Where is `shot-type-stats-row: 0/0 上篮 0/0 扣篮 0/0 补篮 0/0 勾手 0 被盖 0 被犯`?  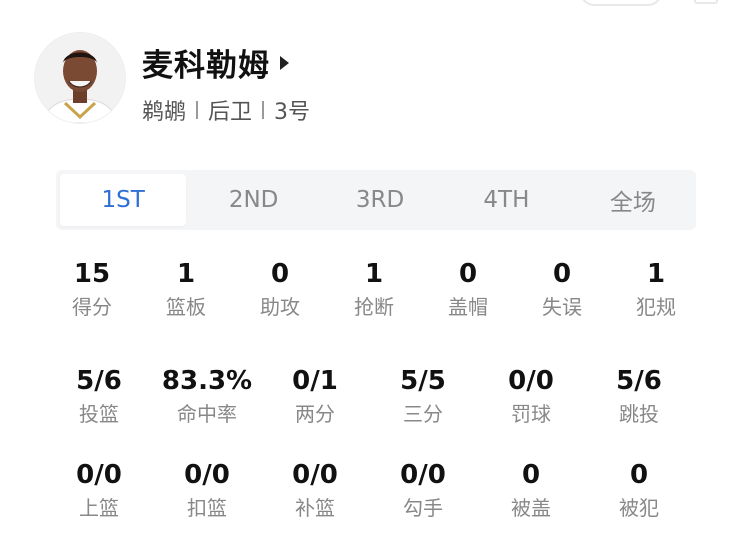
shot-type-stats-row: 0/0 上篮 0/0 扣篮 0/0 补篮 0/0 勾手 0 被盖 0 被犯 is located at coordinates (375, 491).